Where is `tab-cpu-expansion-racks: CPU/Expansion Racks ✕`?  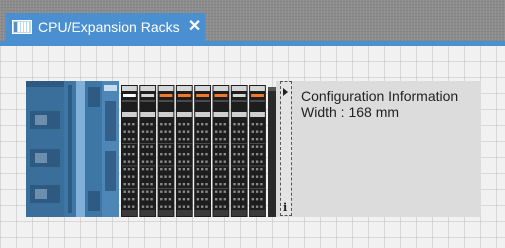
tab-cpu-expansion-racks: CPU/Expansion Racks ✕ is located at coordinates (105, 27).